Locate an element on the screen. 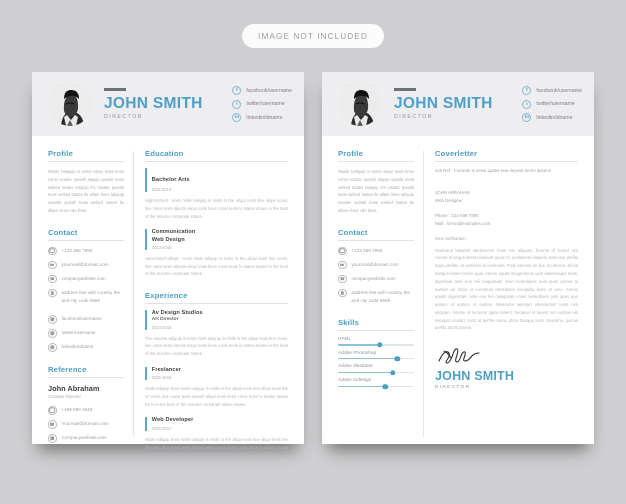 This screenshot has width=626, height=504. facebook-icon is located at coordinates (52, 319).